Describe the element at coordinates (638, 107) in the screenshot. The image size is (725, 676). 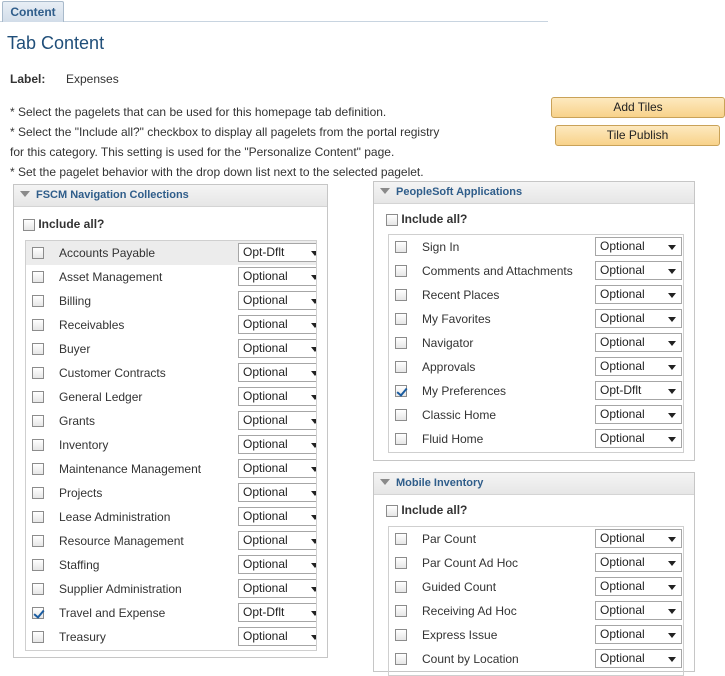
I see `add-tiles-button: Add Tiles` at that location.